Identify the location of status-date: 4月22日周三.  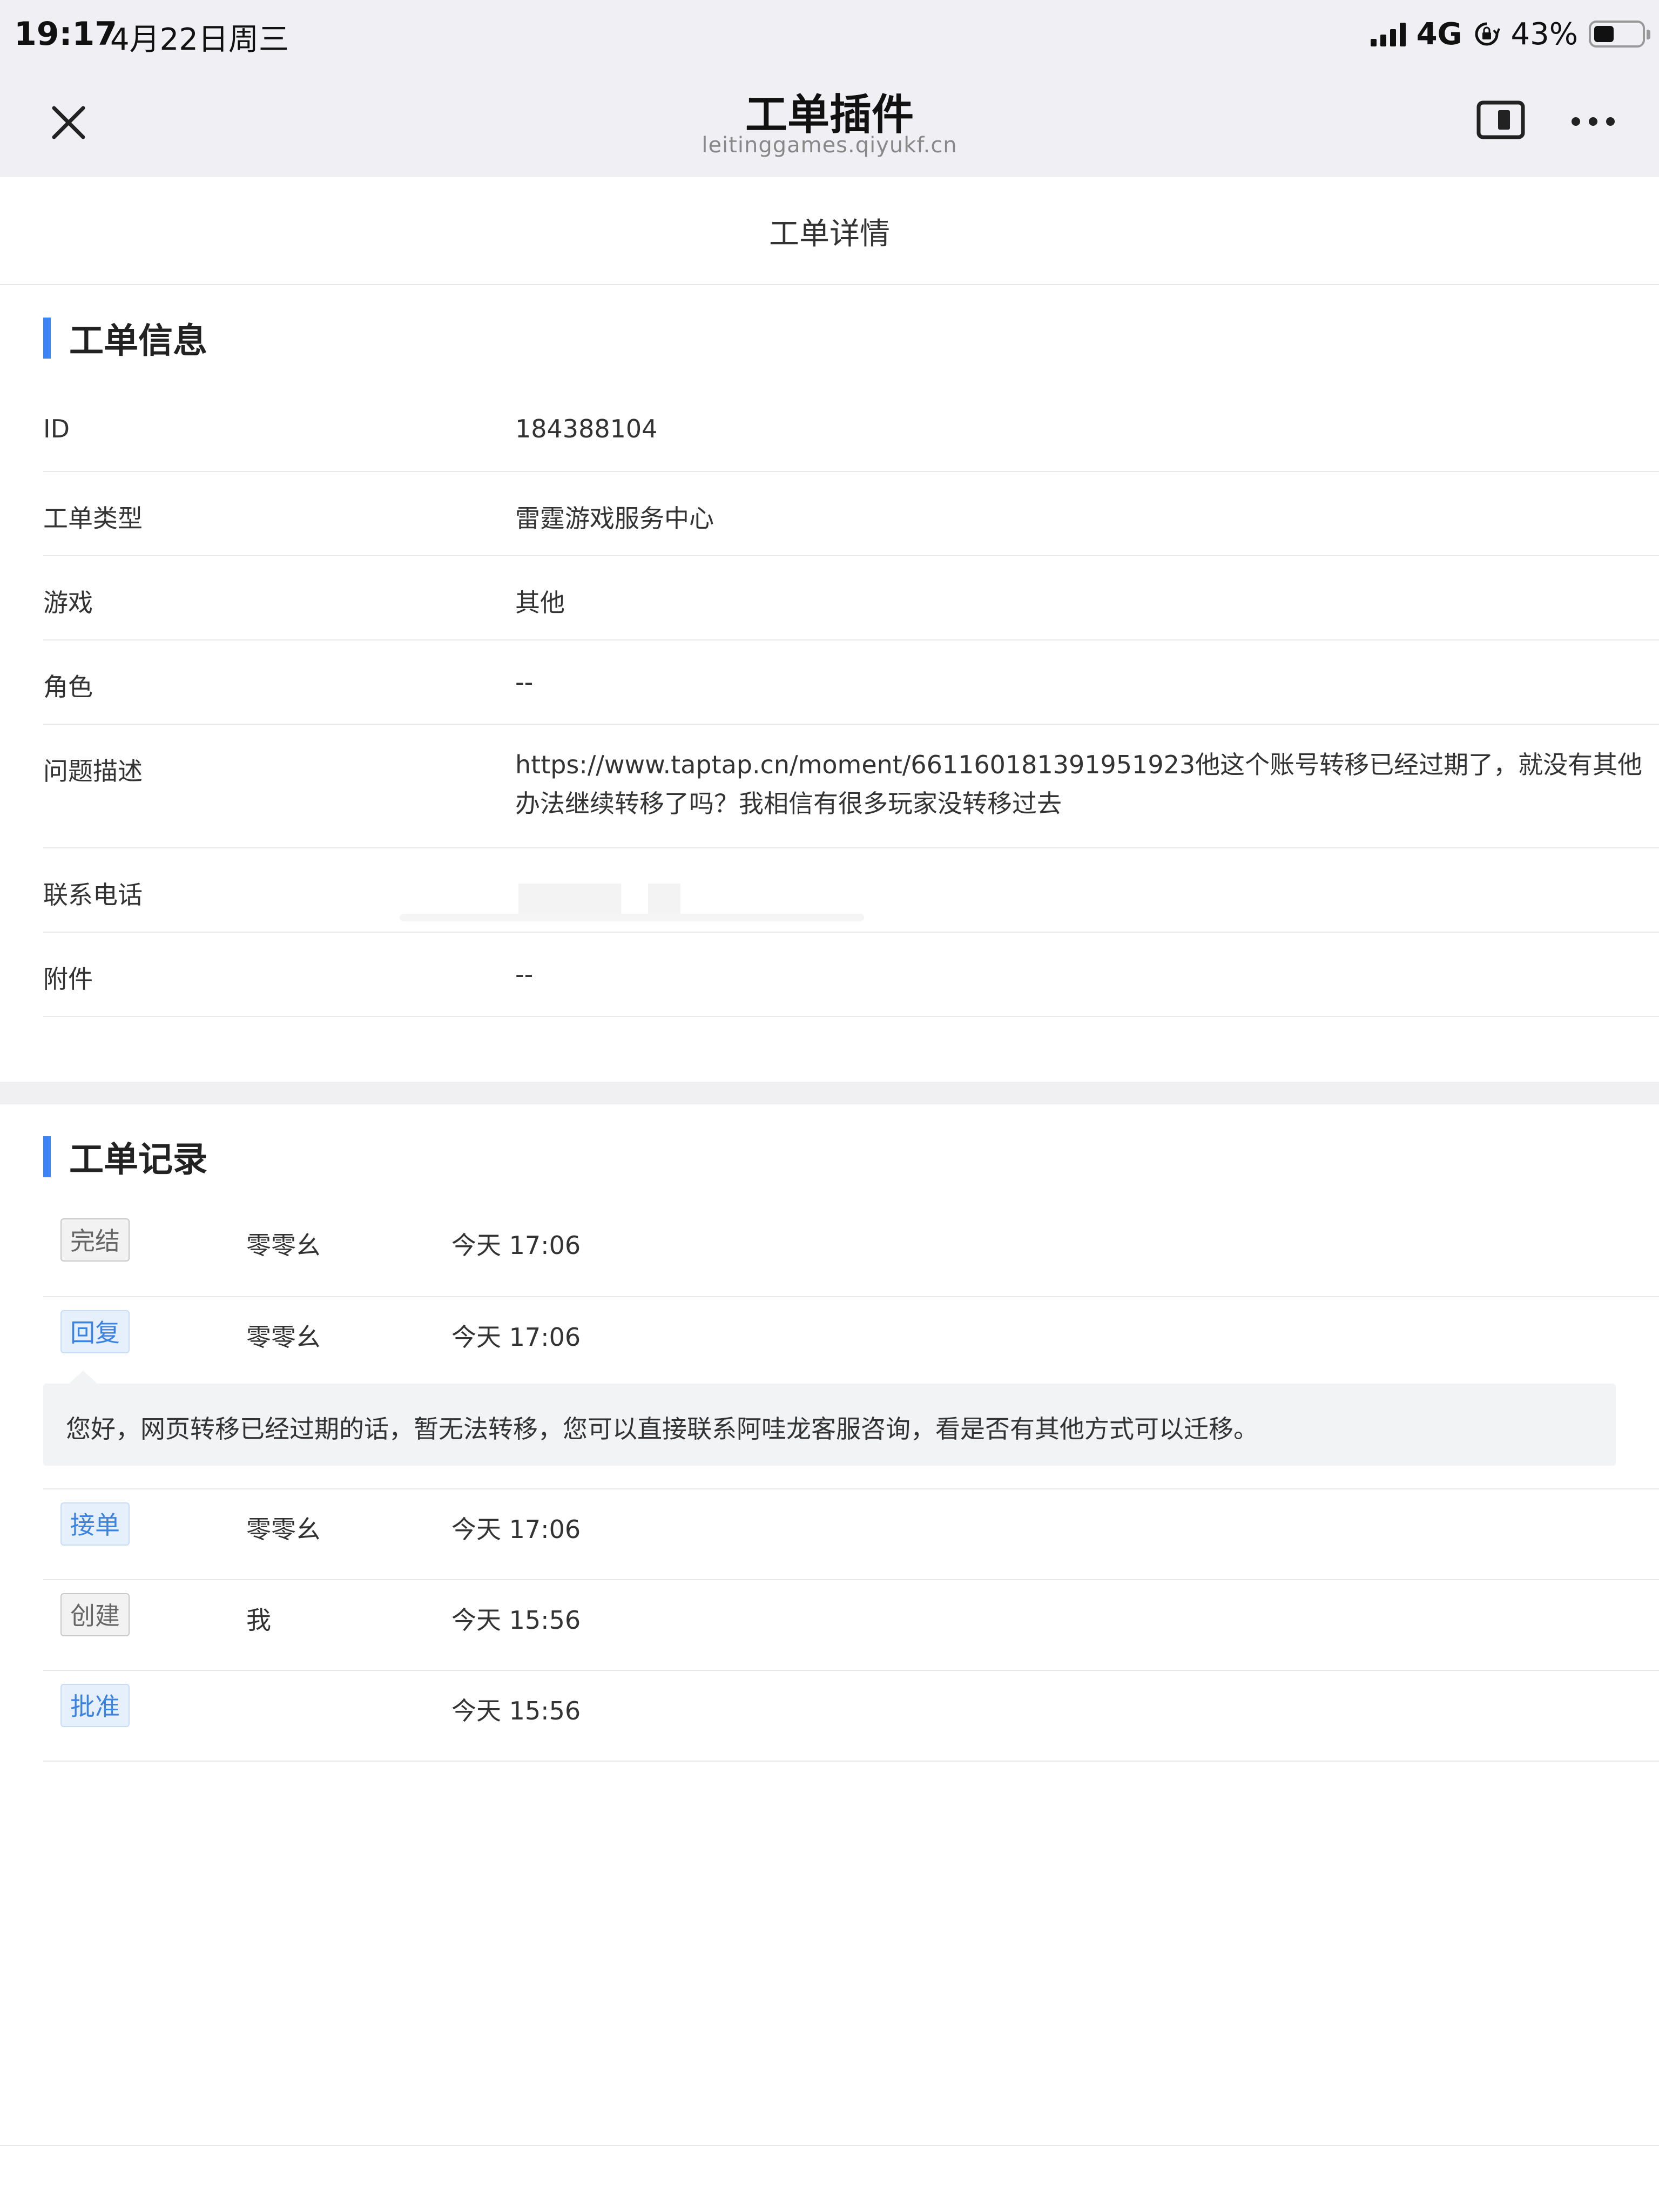
(199, 39).